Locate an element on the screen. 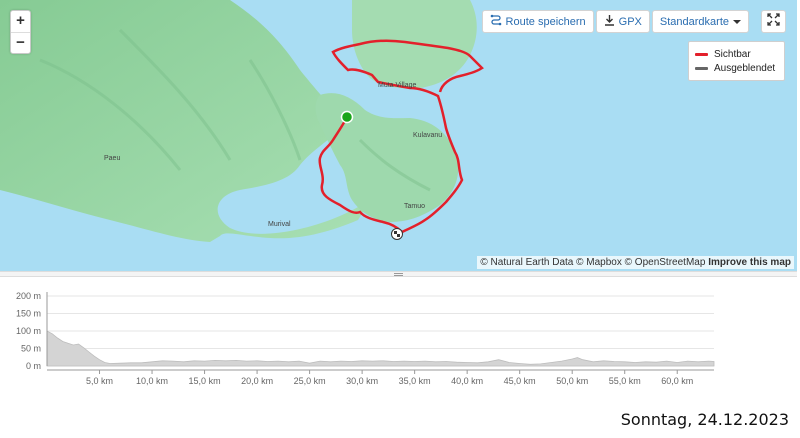 The image size is (800, 438). x-tick-label: 20,0 km is located at coordinates (257, 381).